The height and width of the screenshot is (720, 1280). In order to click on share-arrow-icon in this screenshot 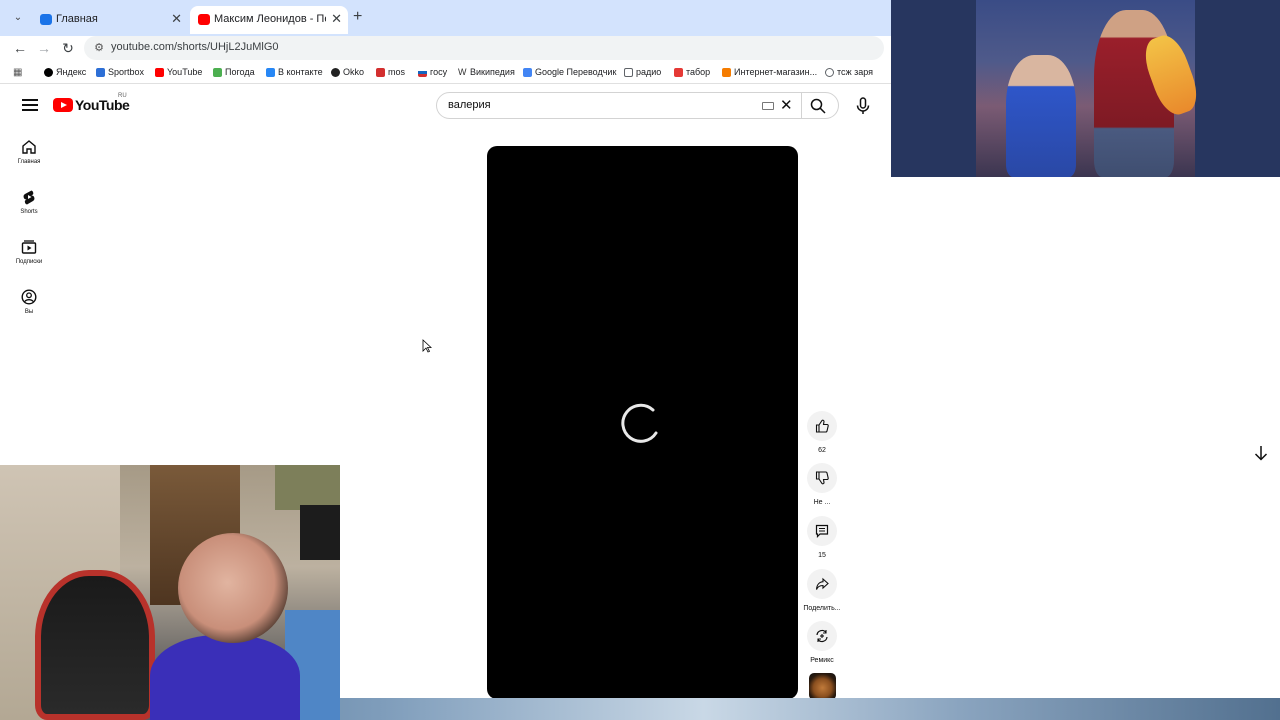, I will do `click(822, 583)`.